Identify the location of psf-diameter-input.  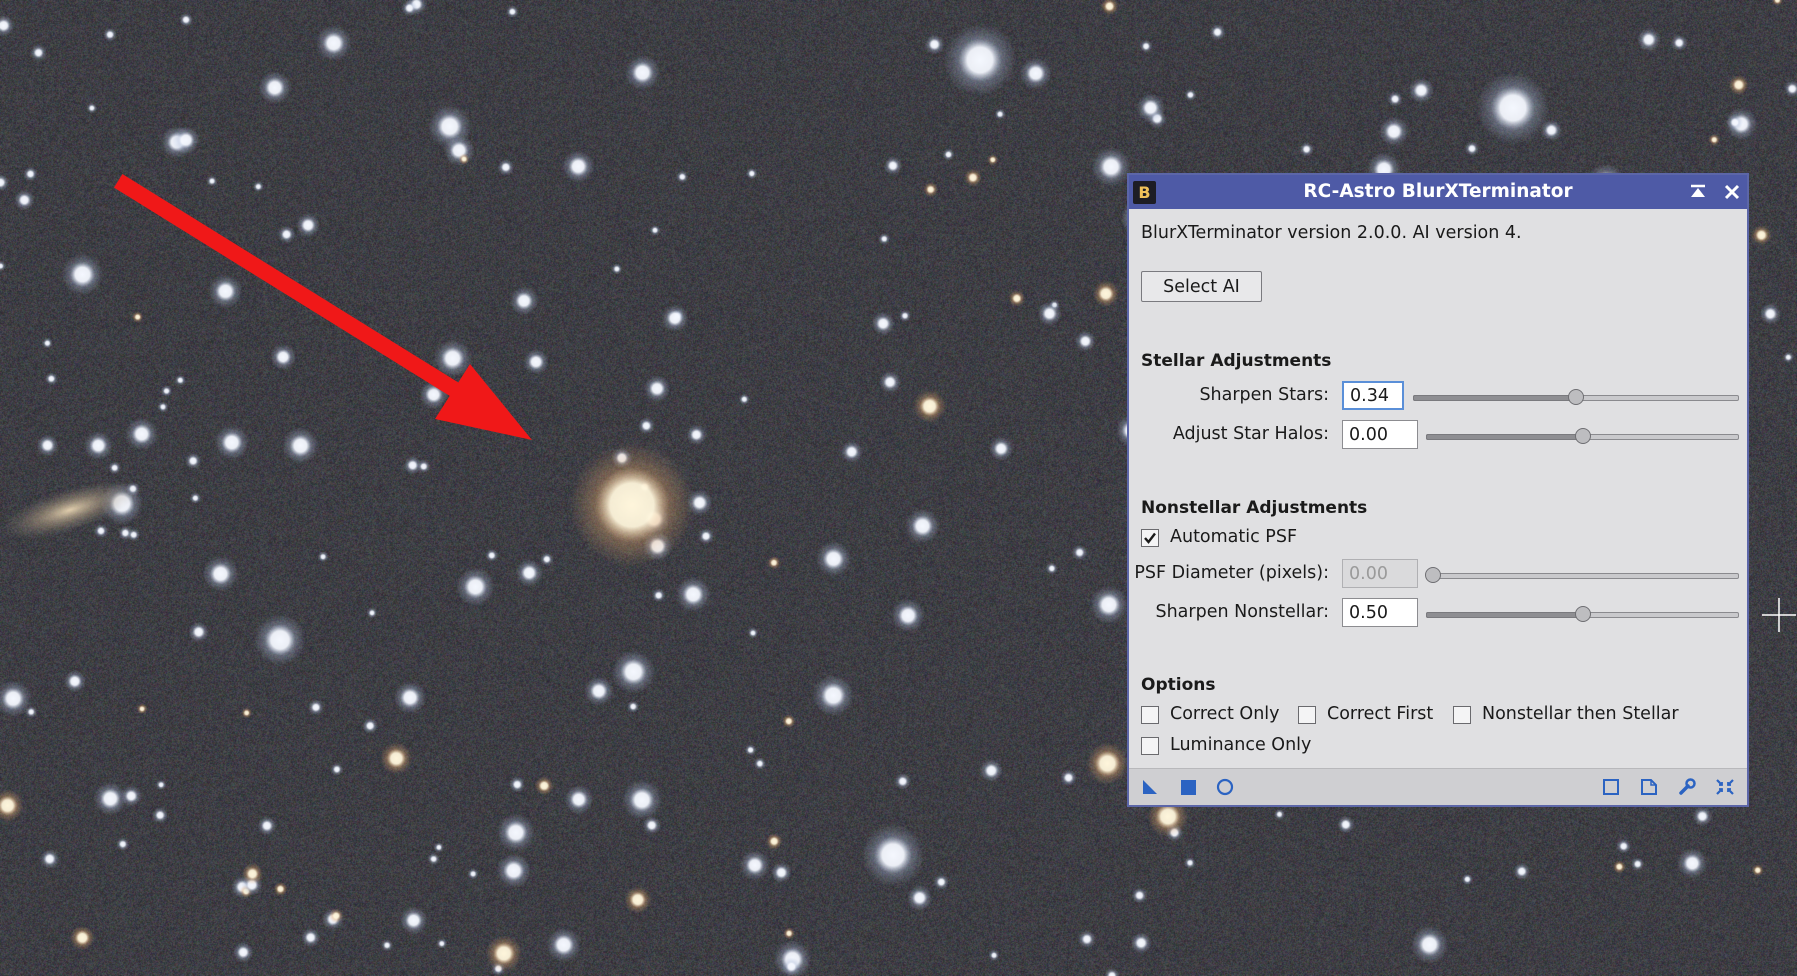
(1380, 573).